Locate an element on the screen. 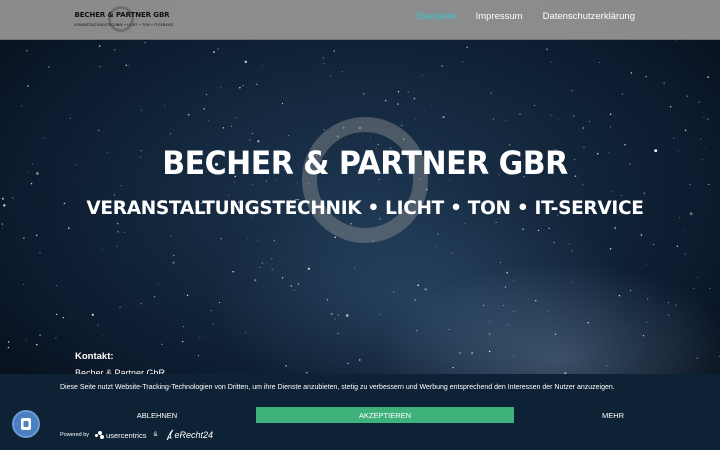 The image size is (720, 450). usercentrics-label: usercentrics is located at coordinates (126, 435).